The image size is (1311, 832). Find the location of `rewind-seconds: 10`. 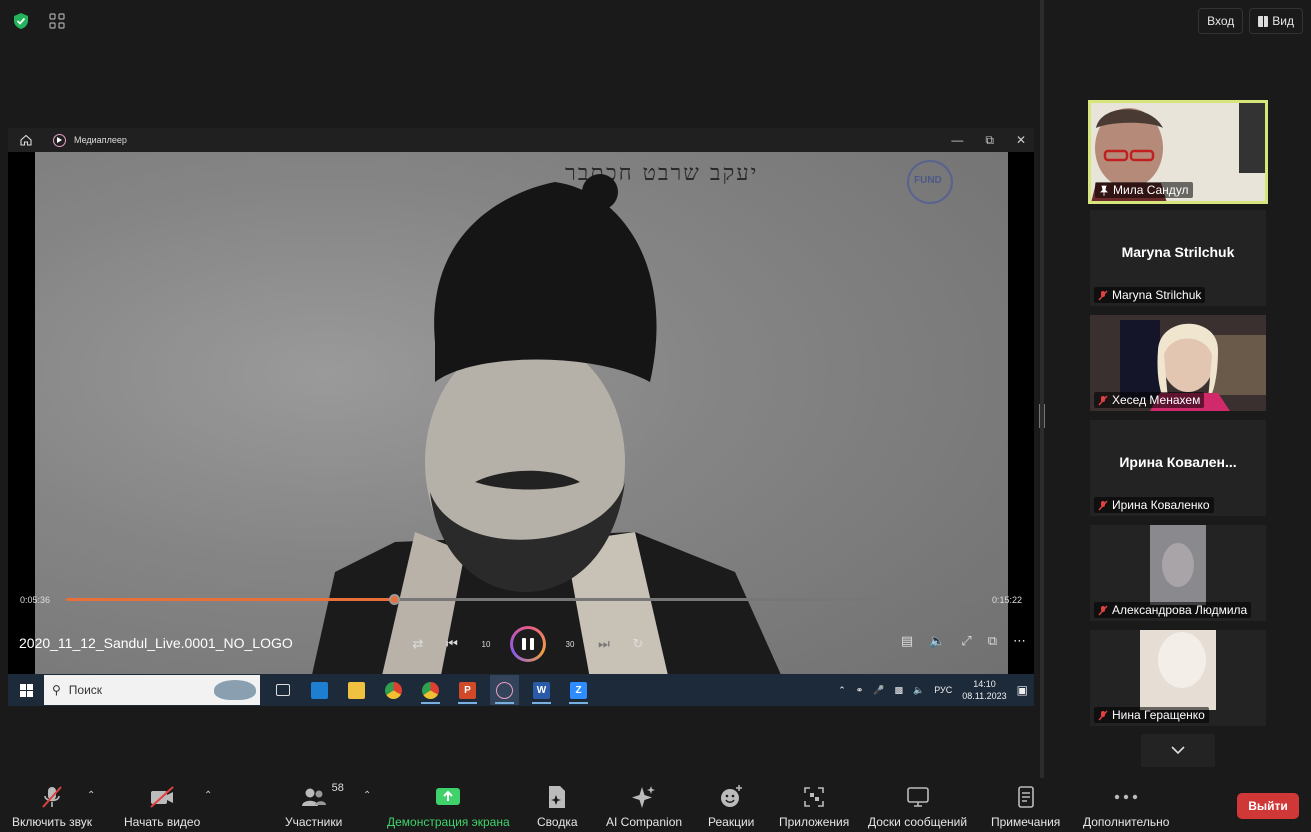

rewind-seconds: 10 is located at coordinates (486, 644).